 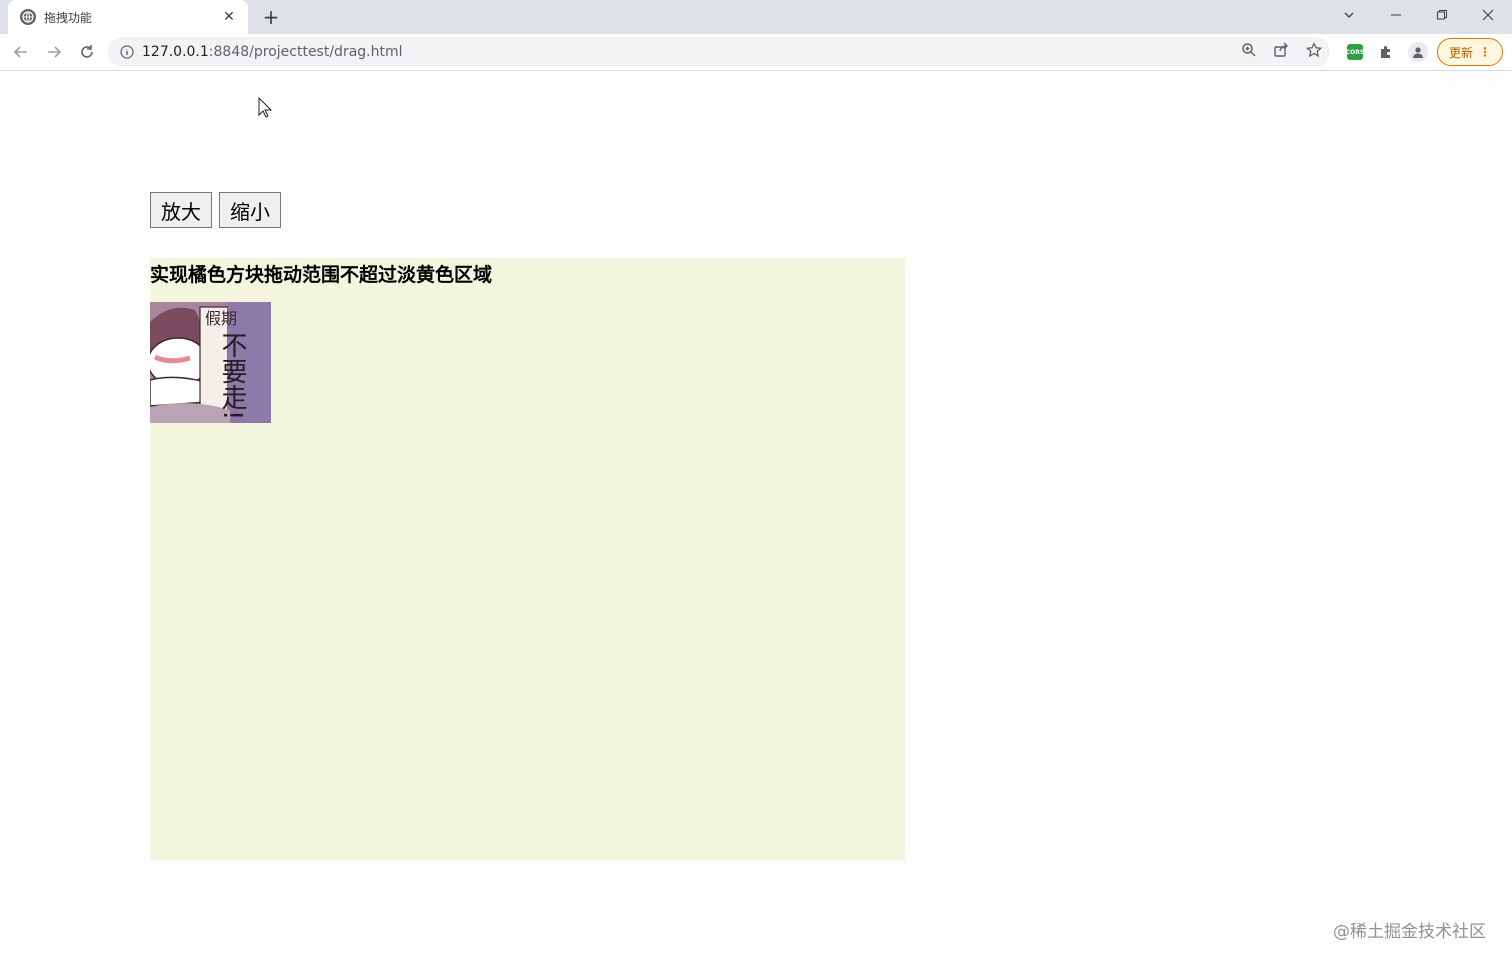 I want to click on profile-avatar-icon, so click(x=1418, y=52).